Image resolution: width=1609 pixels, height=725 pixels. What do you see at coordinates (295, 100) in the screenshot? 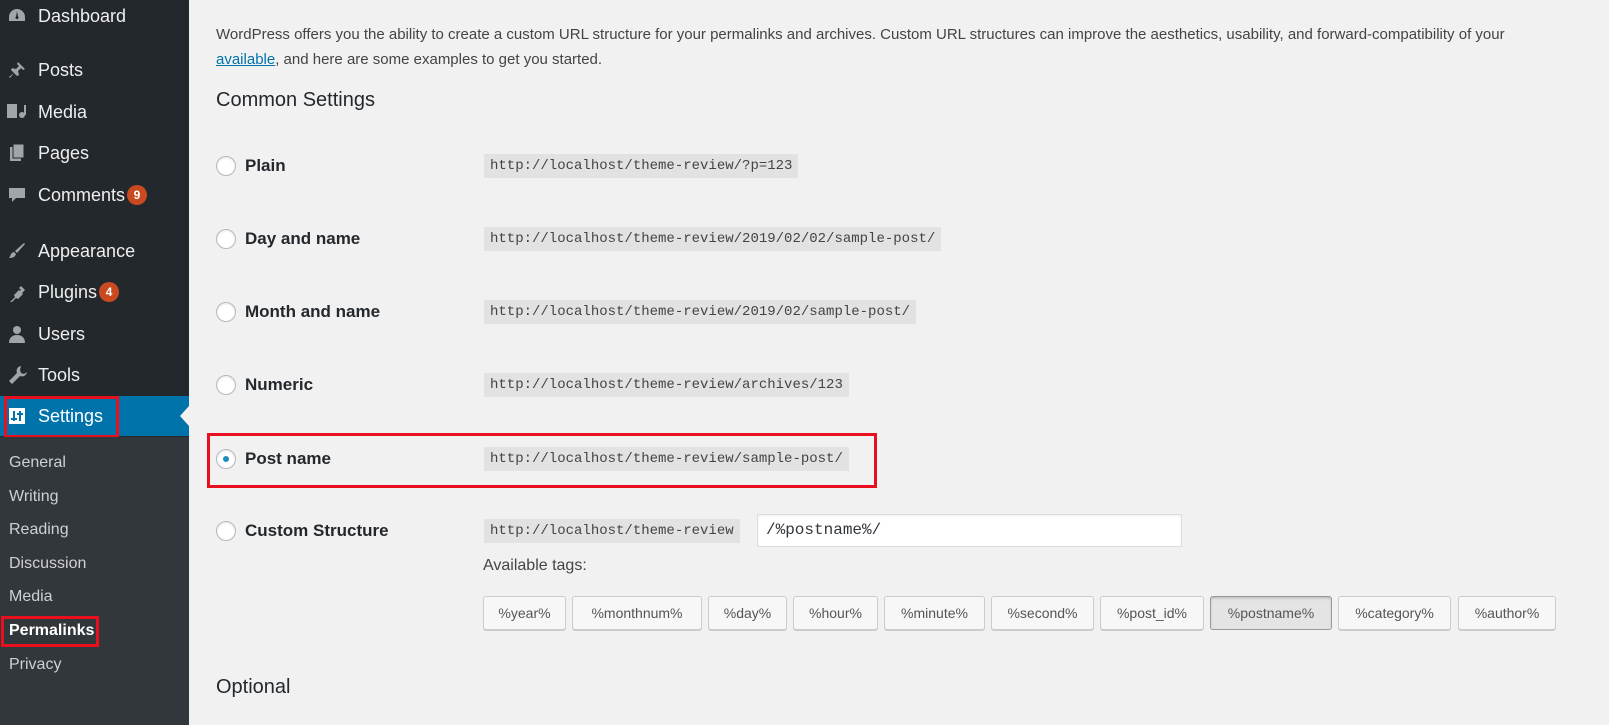
I see `common-settings-heading: Common Settings` at bounding box center [295, 100].